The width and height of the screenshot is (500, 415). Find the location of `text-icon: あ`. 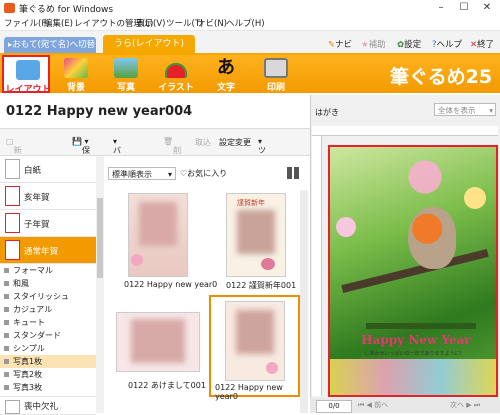

text-icon: あ is located at coordinates (226, 67).